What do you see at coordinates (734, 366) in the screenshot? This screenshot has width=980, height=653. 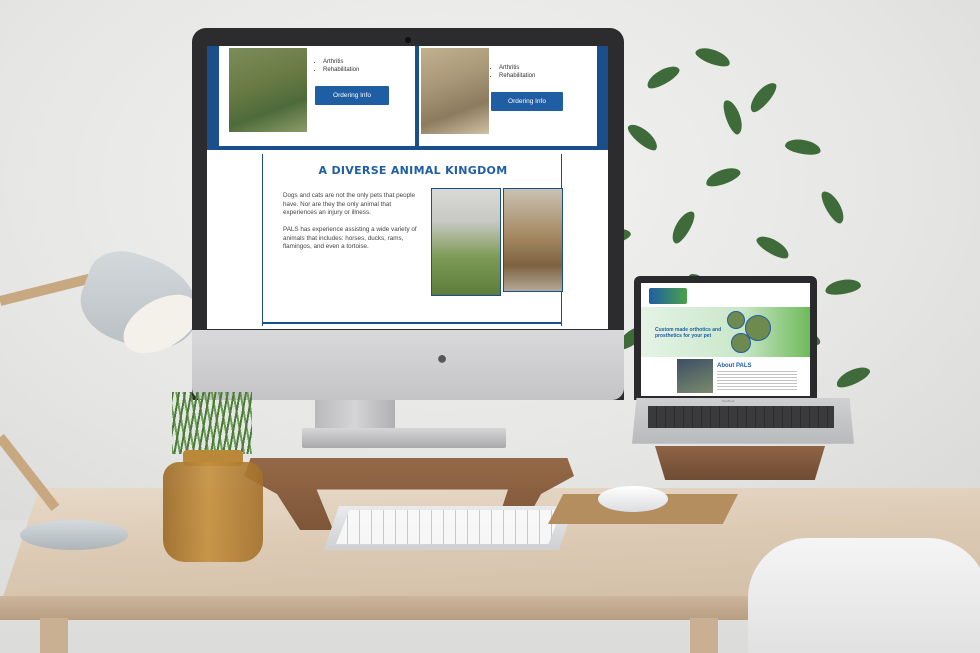 I see `about-title: About PALS` at bounding box center [734, 366].